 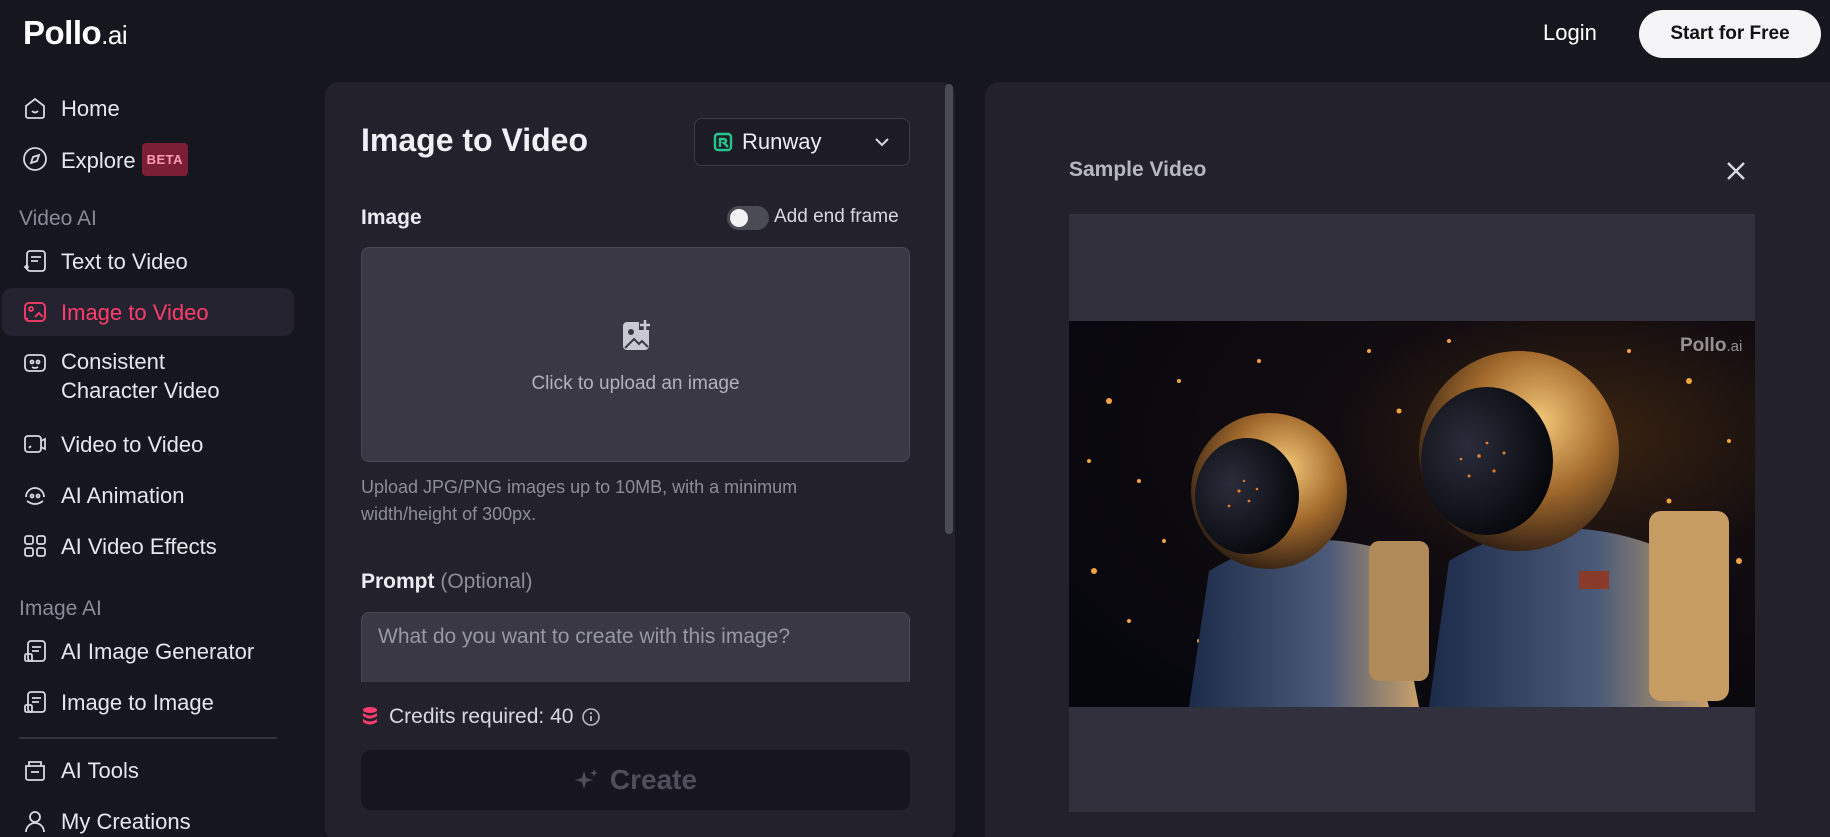 What do you see at coordinates (100, 770) in the screenshot?
I see `sidebar-item-label: AI Tools` at bounding box center [100, 770].